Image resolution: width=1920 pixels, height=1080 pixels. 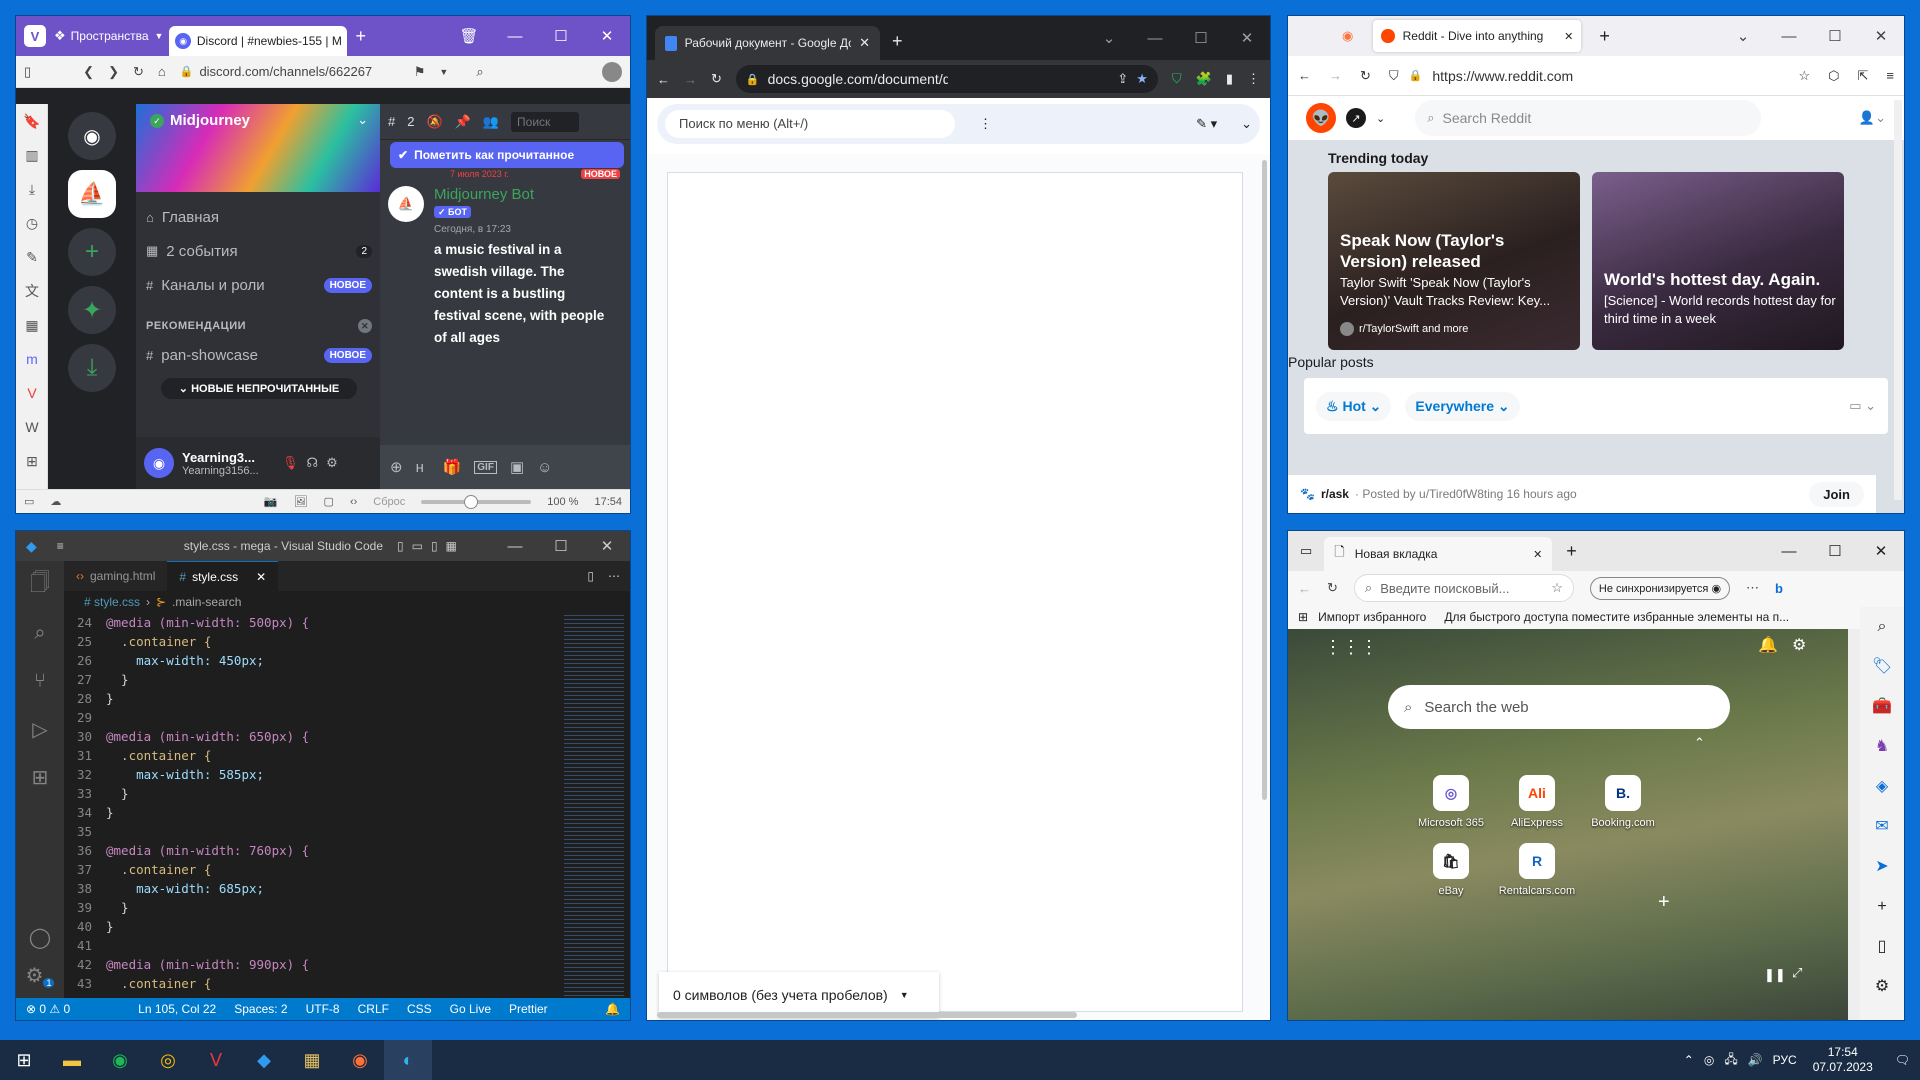 What do you see at coordinates (985, 124) in the screenshot?
I see `more-icon: ⋮` at bounding box center [985, 124].